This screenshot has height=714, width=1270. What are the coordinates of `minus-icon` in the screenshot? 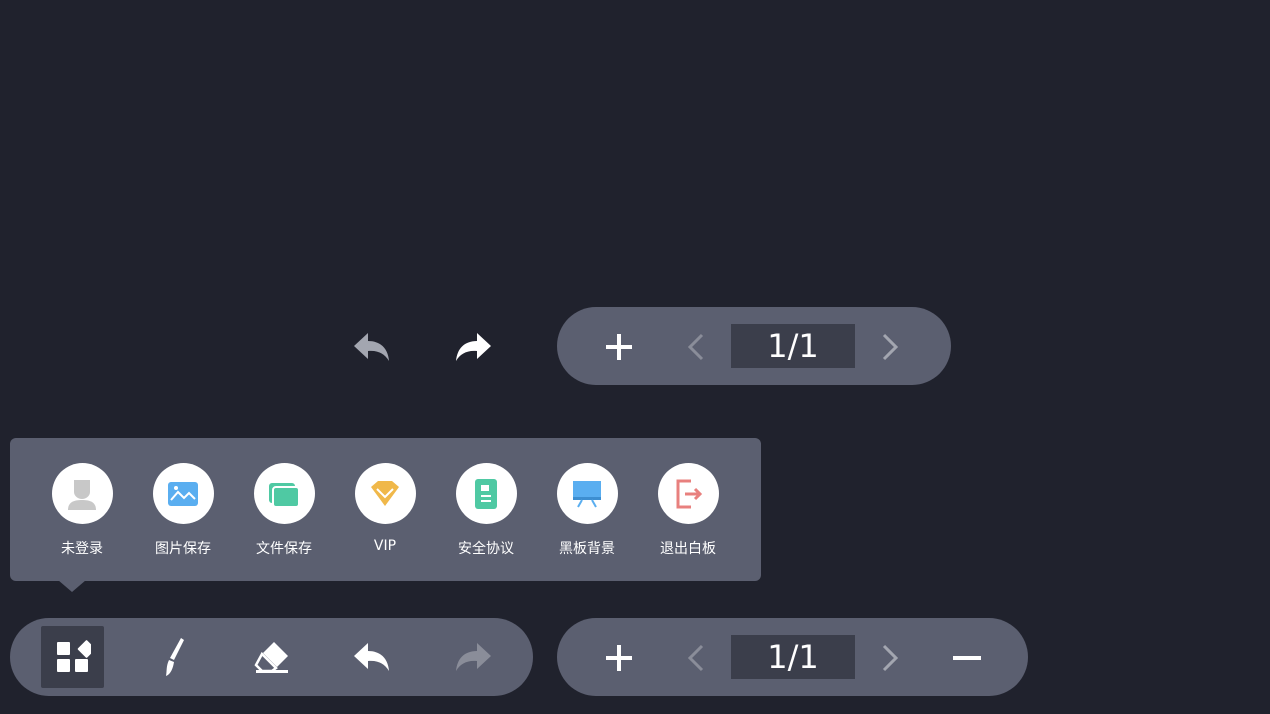 It's located at (967, 658).